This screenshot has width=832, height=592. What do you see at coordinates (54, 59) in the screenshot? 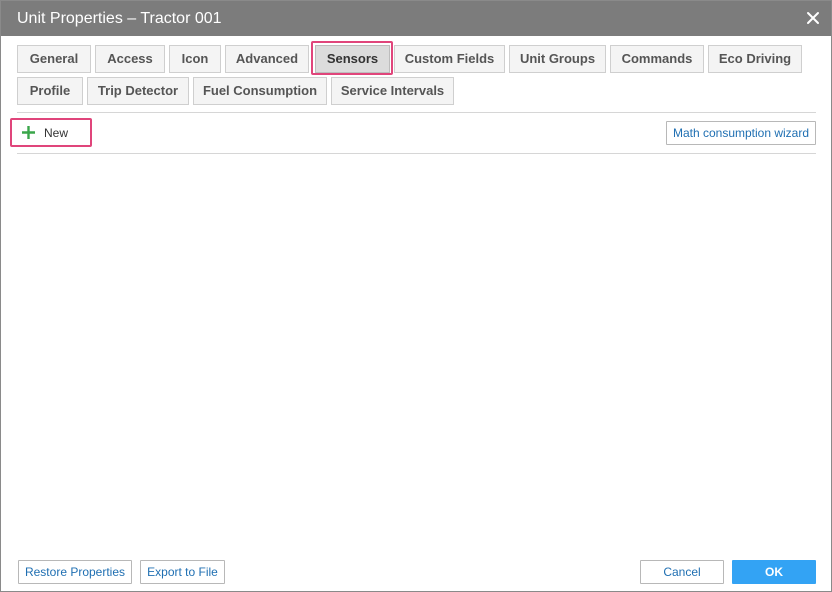
I see `tab-general: General` at bounding box center [54, 59].